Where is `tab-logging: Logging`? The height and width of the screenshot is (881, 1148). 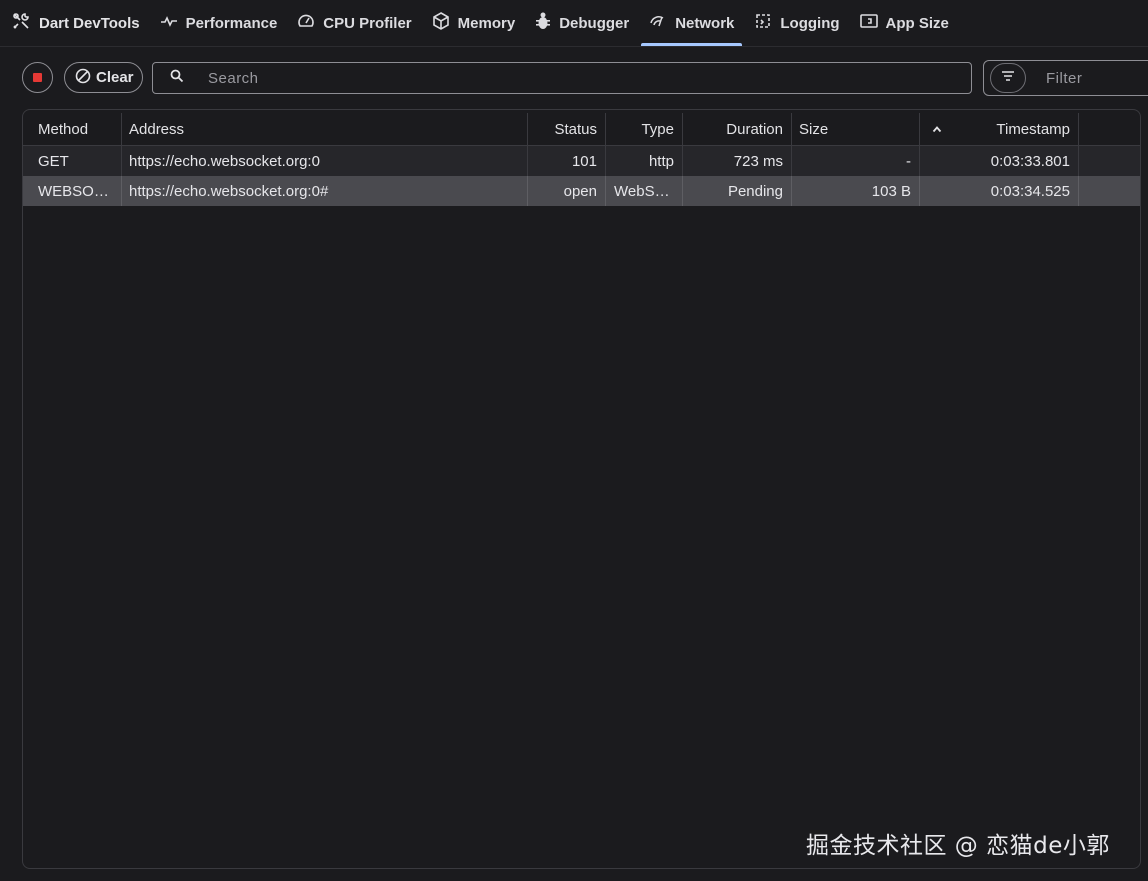
tab-logging: Logging is located at coordinates (796, 23).